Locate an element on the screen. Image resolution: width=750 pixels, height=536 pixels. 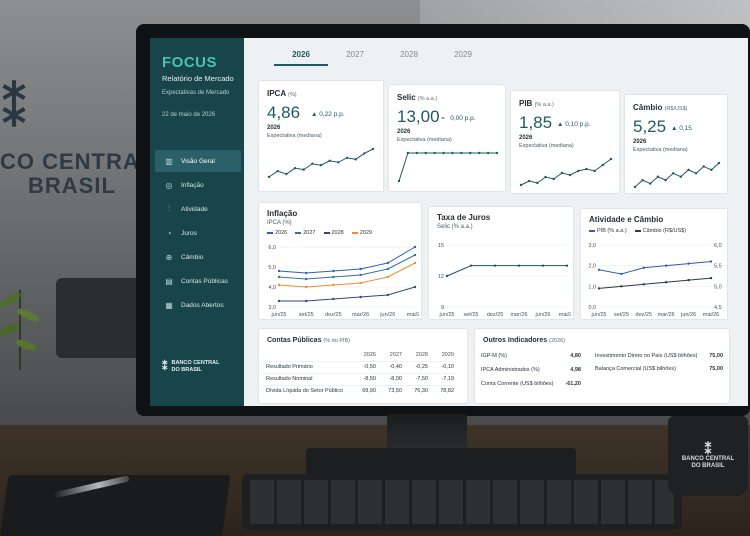
indicator-value: 4,80 is located at coordinates (575, 356).